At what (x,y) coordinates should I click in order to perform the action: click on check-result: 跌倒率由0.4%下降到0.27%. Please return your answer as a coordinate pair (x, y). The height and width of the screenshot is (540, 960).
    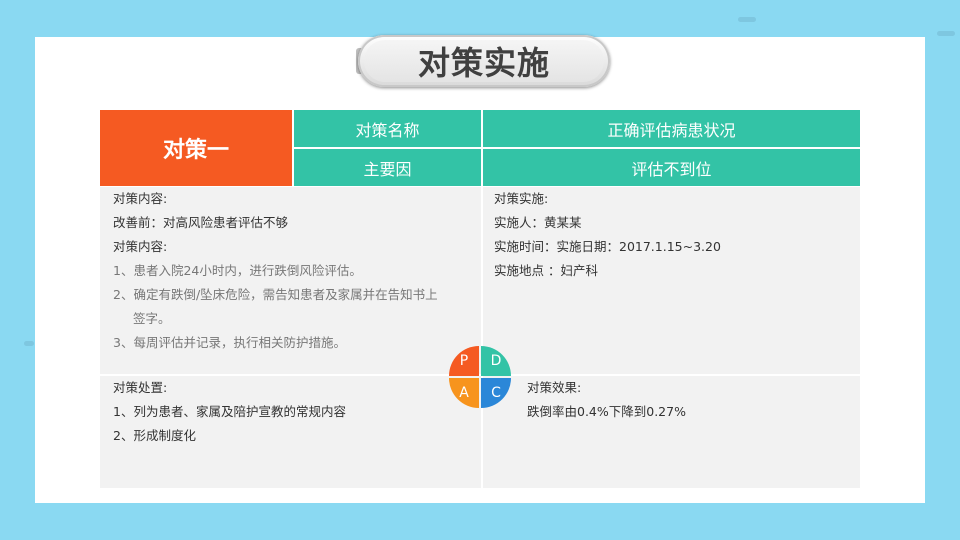
    Looking at the image, I should click on (606, 411).